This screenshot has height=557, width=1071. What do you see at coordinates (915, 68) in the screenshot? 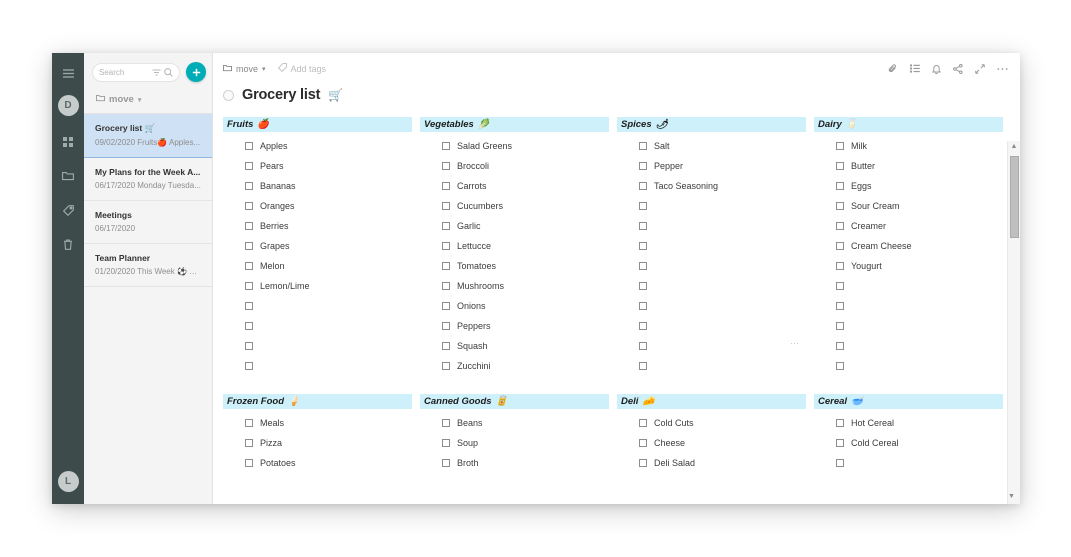
I see `checklist-icon` at bounding box center [915, 68].